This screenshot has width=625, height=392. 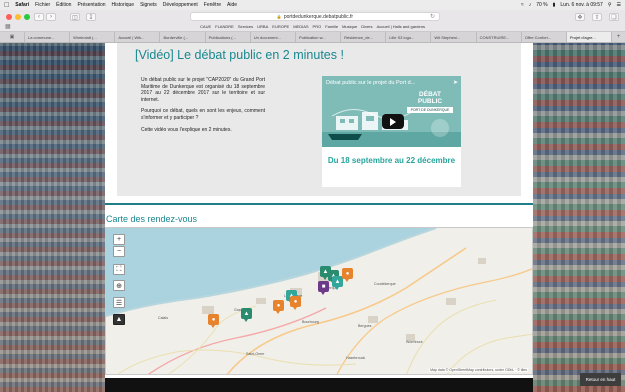 I want to click on map-marker-rendezvous: ▲, so click(x=246, y=315).